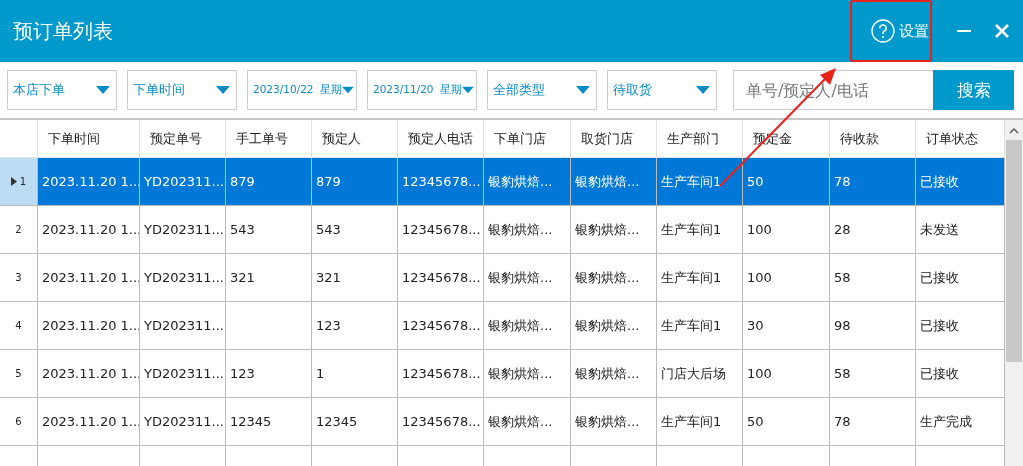 The width and height of the screenshot is (1023, 466). Describe the element at coordinates (355, 374) in the screenshot. I see `table-cell: 1` at that location.